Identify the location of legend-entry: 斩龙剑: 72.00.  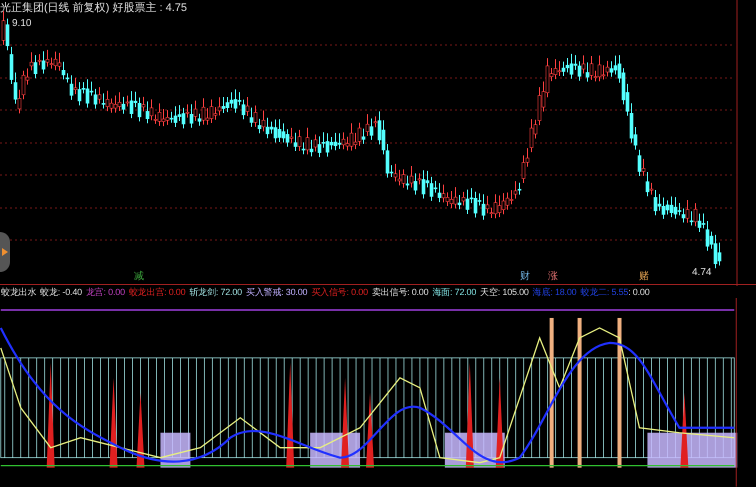
(215, 292).